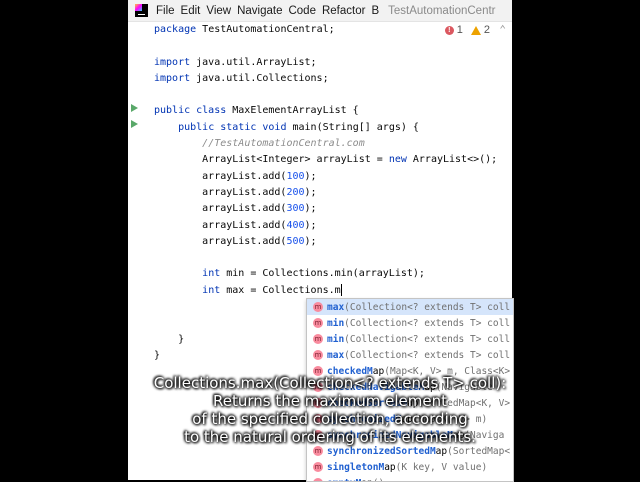  What do you see at coordinates (325, 63) in the screenshot?
I see `code-line: import java.util.ArrayList;` at bounding box center [325, 63].